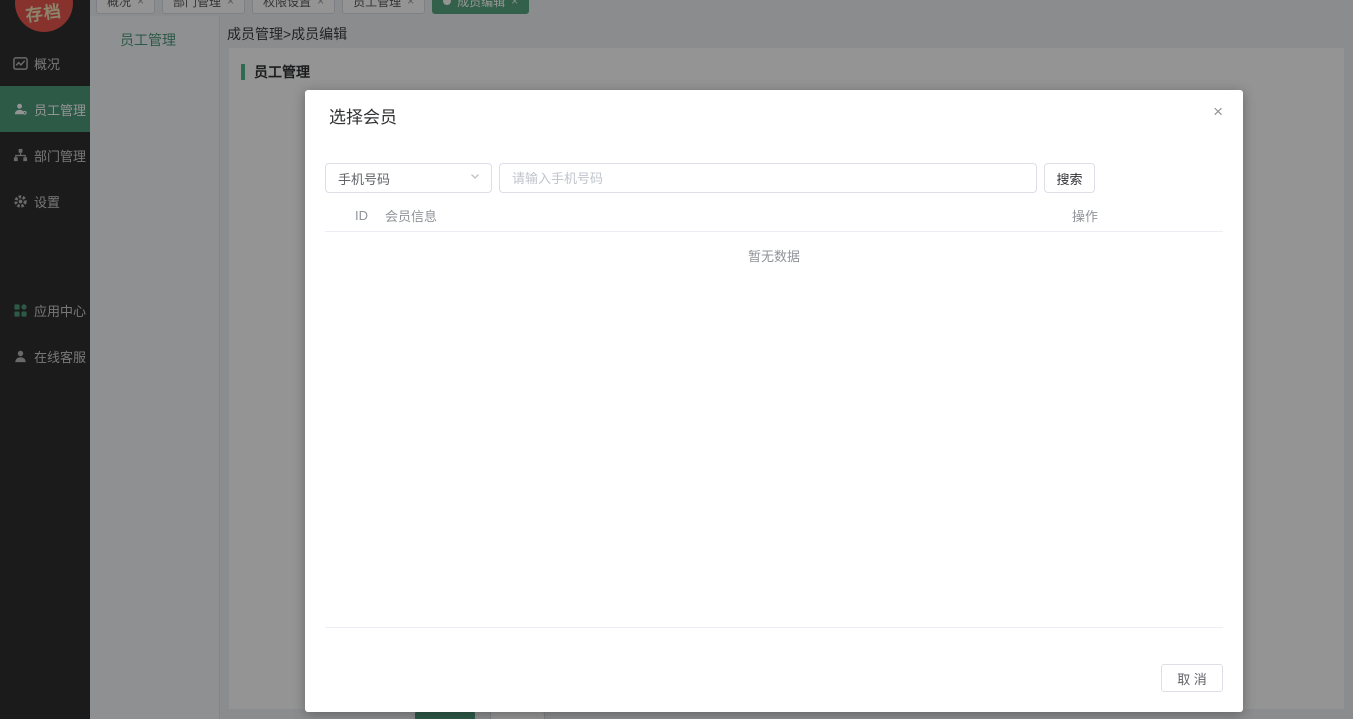 The width and height of the screenshot is (1353, 719). What do you see at coordinates (1218, 111) in the screenshot?
I see `close-icon: ×` at bounding box center [1218, 111].